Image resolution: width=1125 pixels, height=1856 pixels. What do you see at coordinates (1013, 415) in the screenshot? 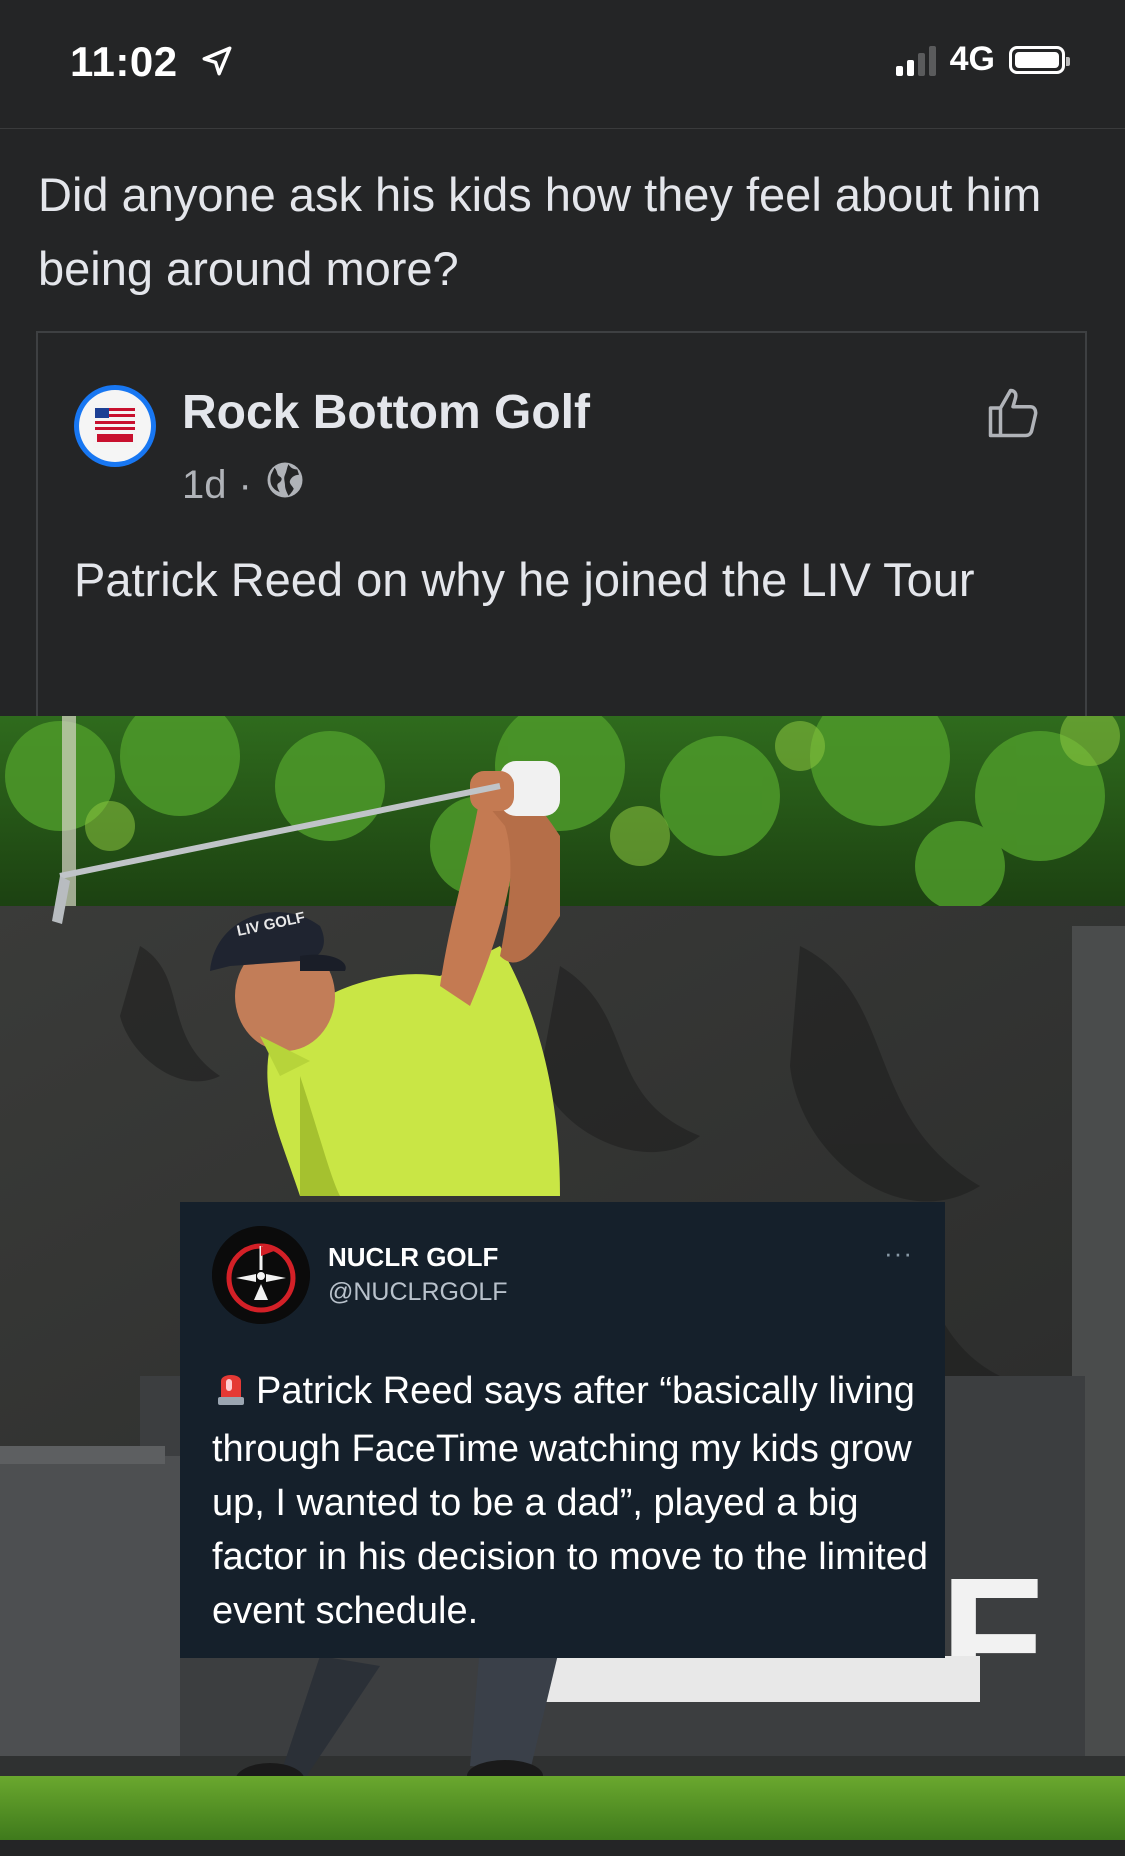
I see `thumbs-up-icon` at bounding box center [1013, 415].